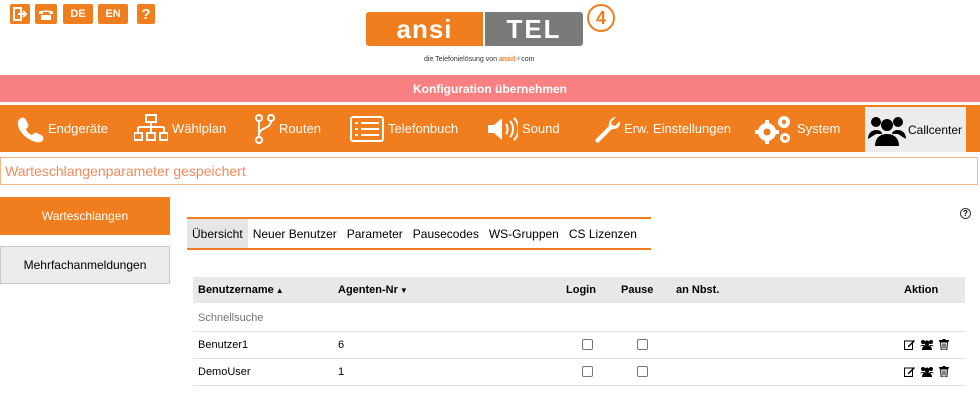 The height and width of the screenshot is (406, 980). Describe the element at coordinates (534, 29) in the screenshot. I see `logo-right-text: TEL` at that location.